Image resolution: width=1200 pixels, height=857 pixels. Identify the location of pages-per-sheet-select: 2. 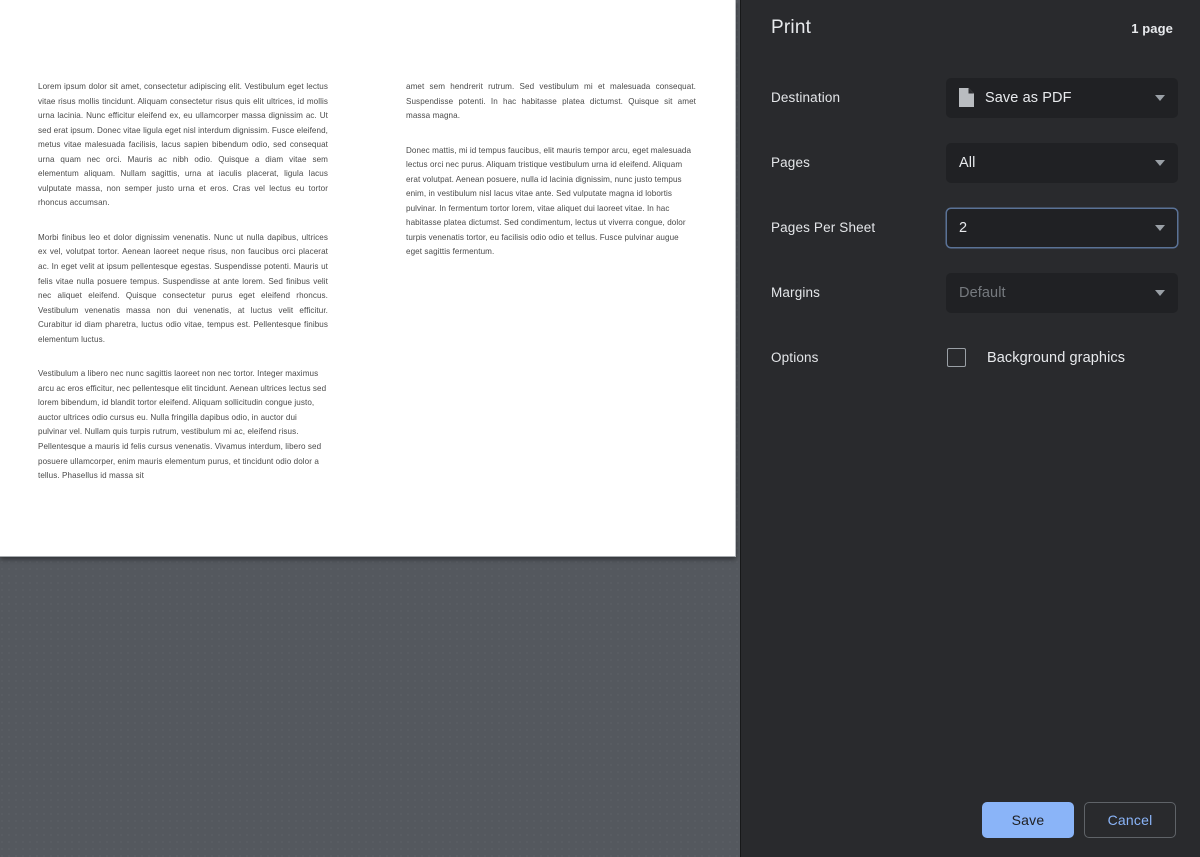
(1062, 227).